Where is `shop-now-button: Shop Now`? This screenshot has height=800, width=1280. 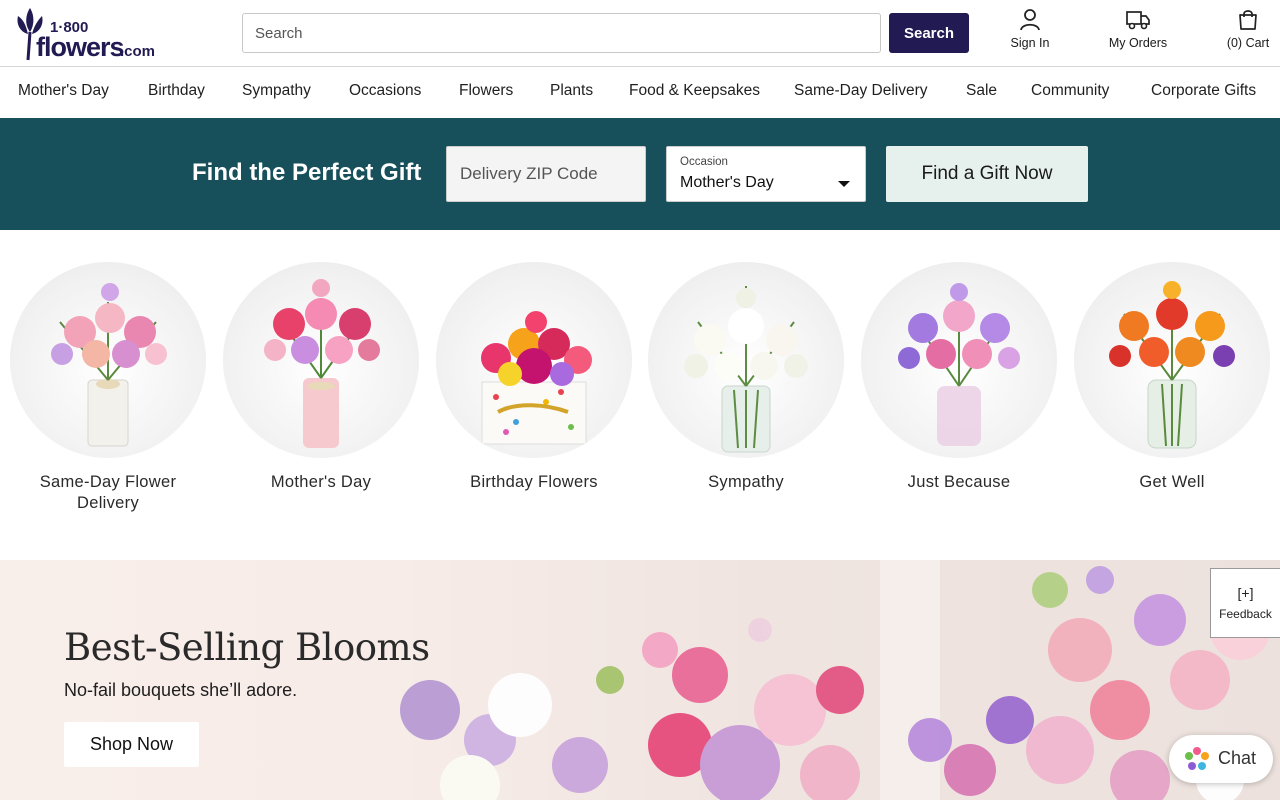 shop-now-button: Shop Now is located at coordinates (131, 744).